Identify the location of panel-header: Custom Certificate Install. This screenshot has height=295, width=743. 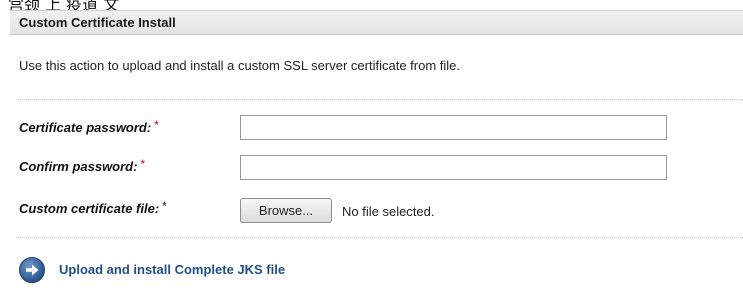
(376, 22).